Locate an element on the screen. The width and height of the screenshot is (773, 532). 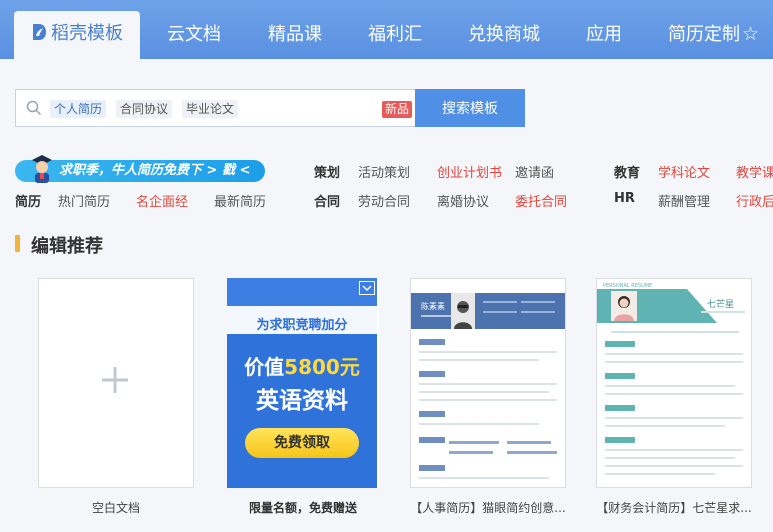
search-input: 个人简历 合同协议 毕业论文 新品 is located at coordinates (215, 108).